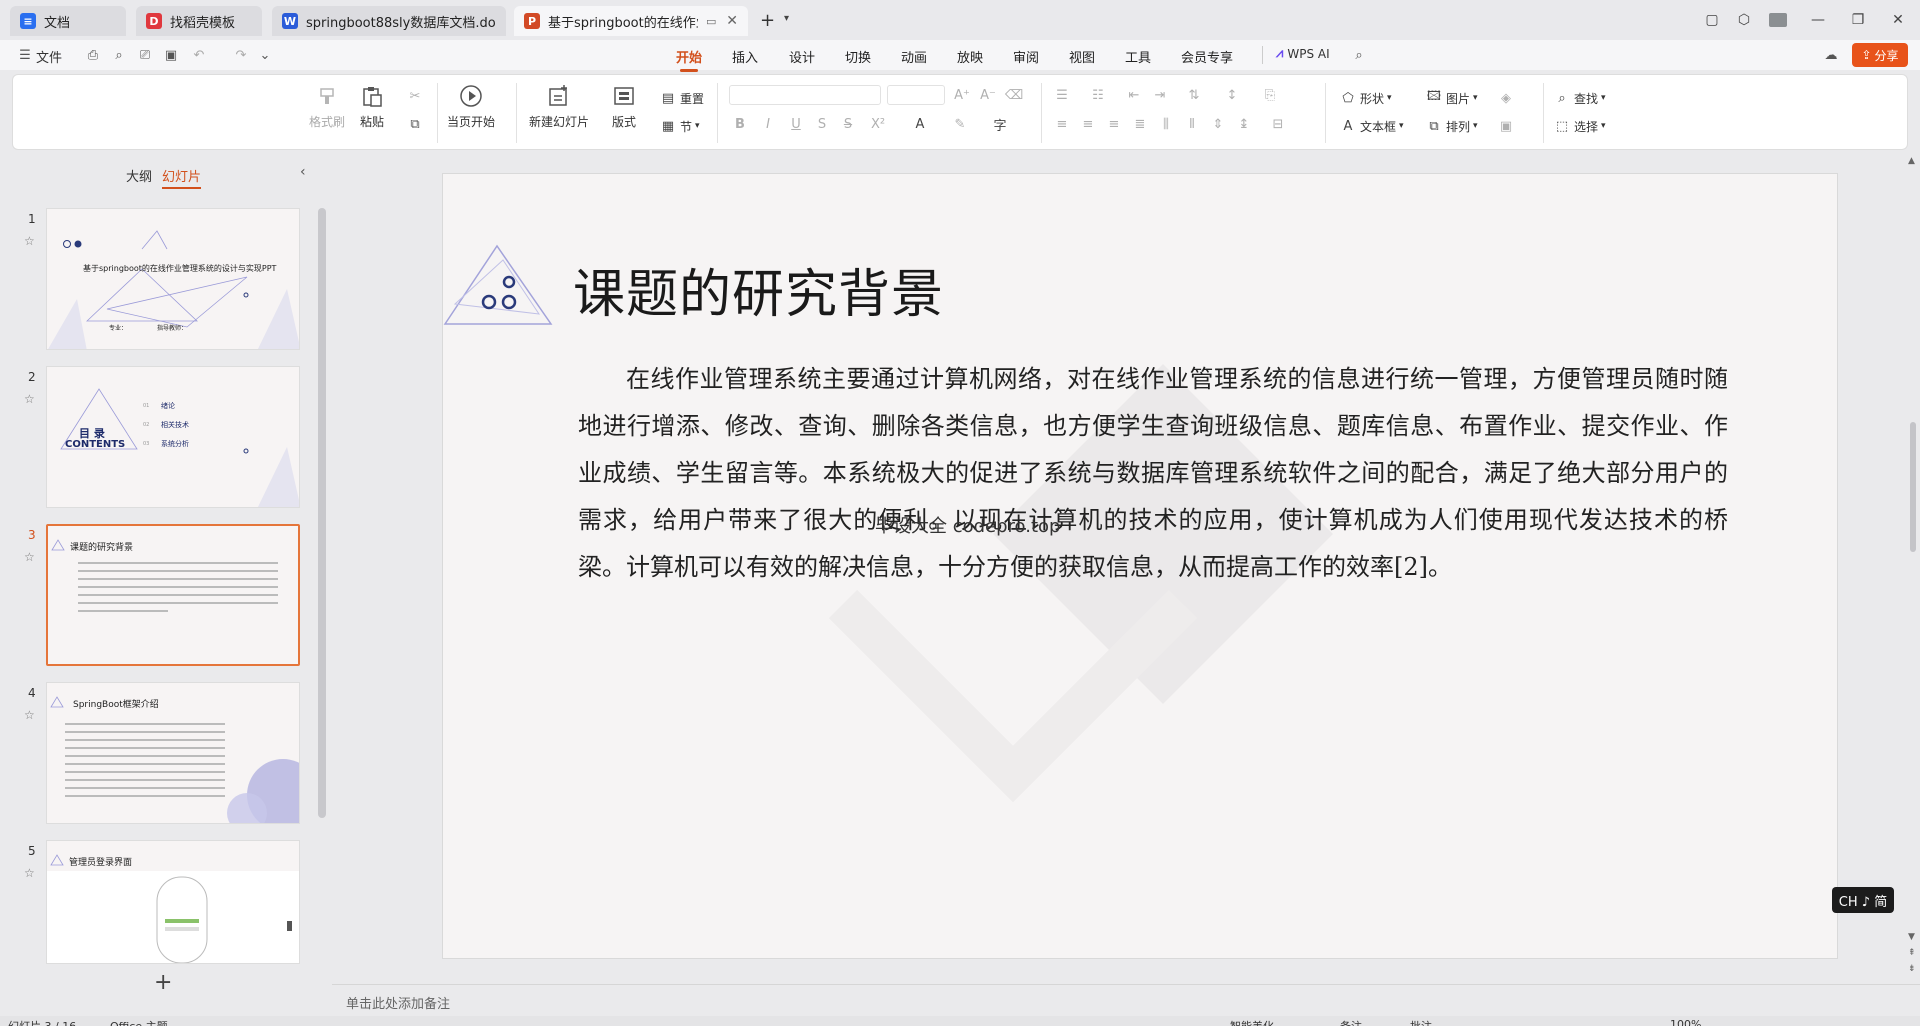 The image size is (1920, 1026). I want to click on cube-icon: ⬡, so click(1744, 20).